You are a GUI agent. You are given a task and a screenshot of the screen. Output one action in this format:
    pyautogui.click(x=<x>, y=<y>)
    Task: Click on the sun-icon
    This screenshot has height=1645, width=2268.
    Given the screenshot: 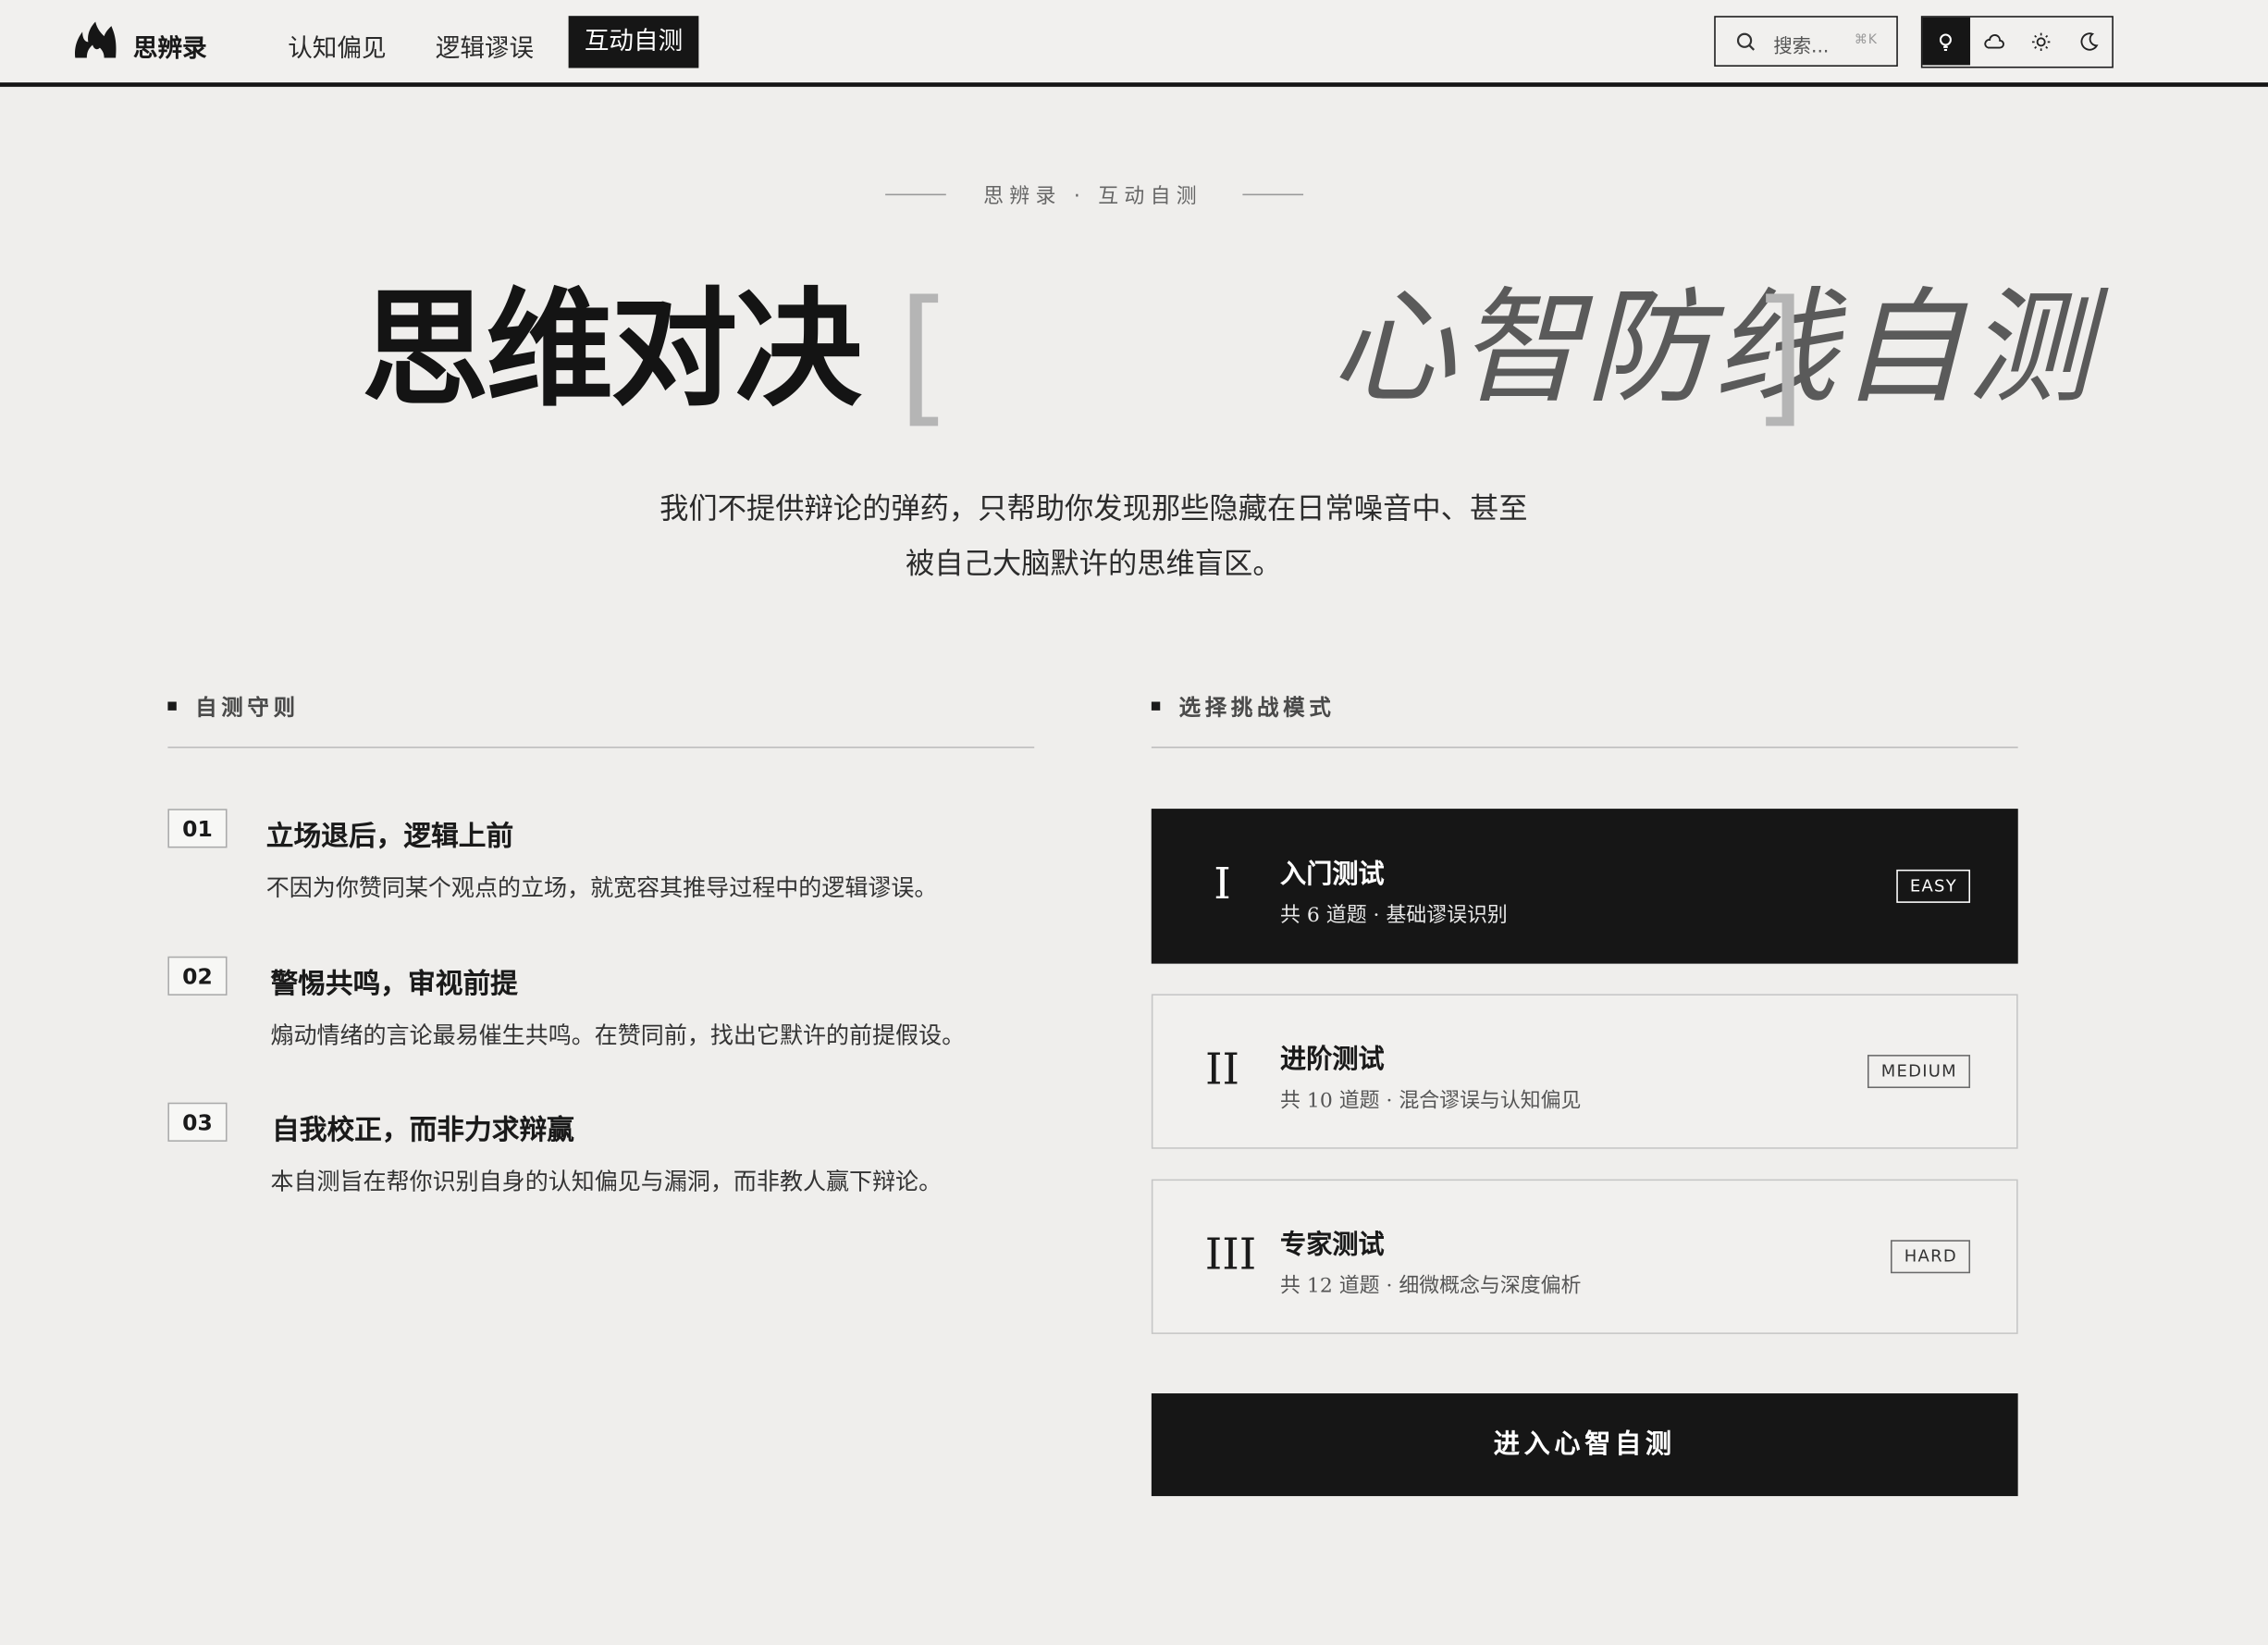 What is the action you would take?
    pyautogui.click(x=2041, y=41)
    